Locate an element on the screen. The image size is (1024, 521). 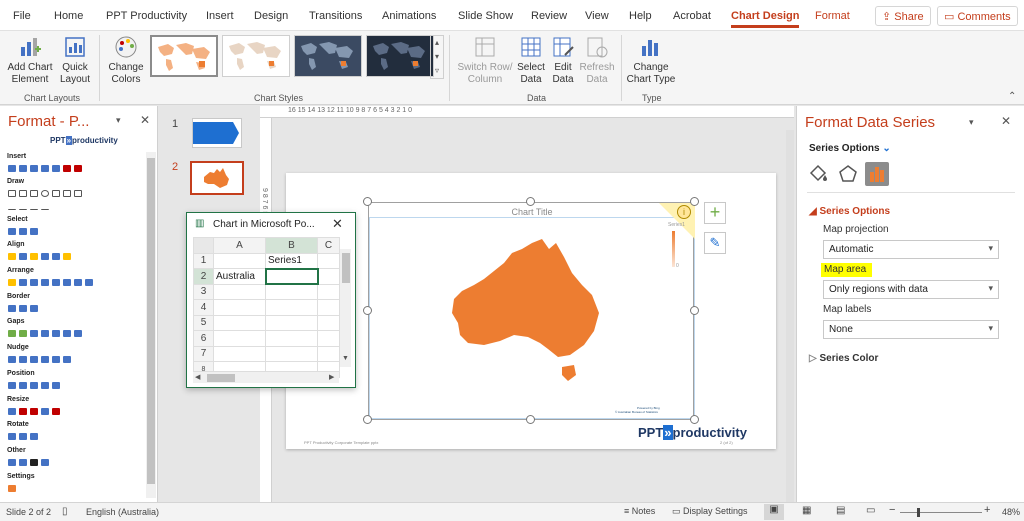
format-pane-scrollbar is located at coordinates (151, 325).